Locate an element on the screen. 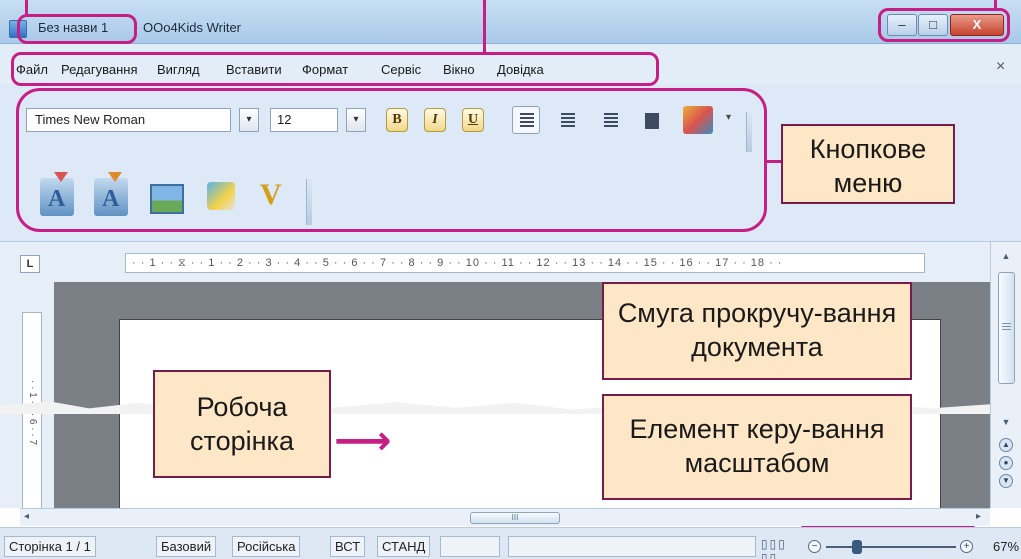 The width and height of the screenshot is (1021, 559). scroll-down-icon: ▼ is located at coordinates (1006, 422).